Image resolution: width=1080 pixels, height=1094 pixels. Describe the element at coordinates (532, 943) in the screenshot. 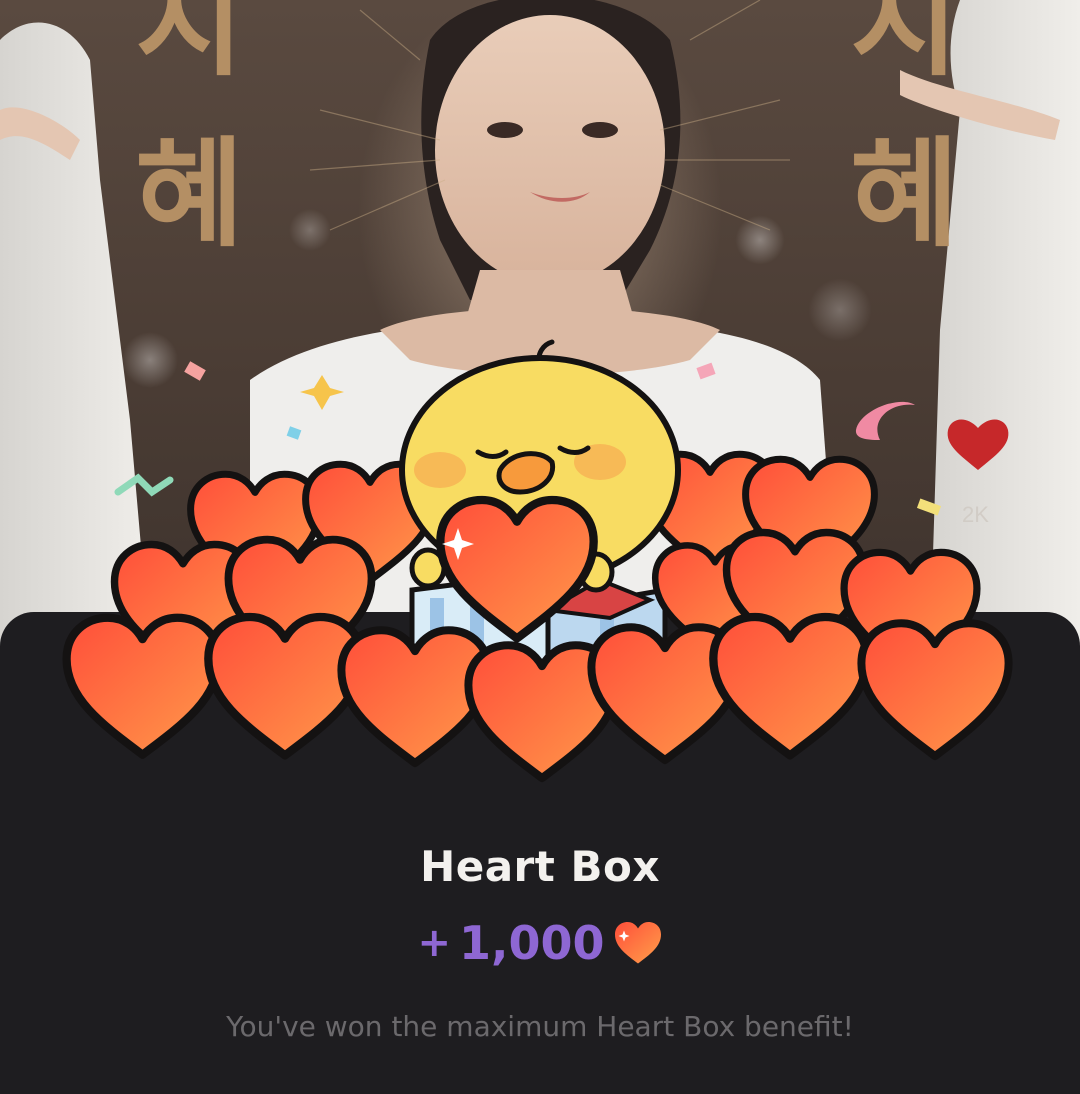

I see `reward-amount: 1,000` at that location.